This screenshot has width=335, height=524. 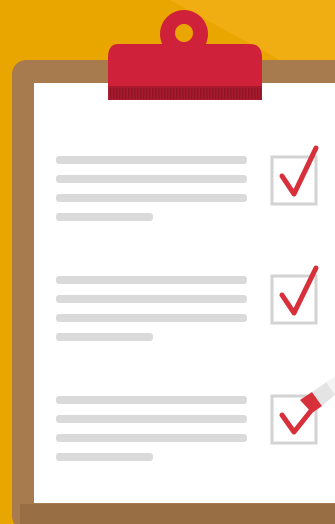 I want to click on clip-ring-hole, so click(x=184, y=33).